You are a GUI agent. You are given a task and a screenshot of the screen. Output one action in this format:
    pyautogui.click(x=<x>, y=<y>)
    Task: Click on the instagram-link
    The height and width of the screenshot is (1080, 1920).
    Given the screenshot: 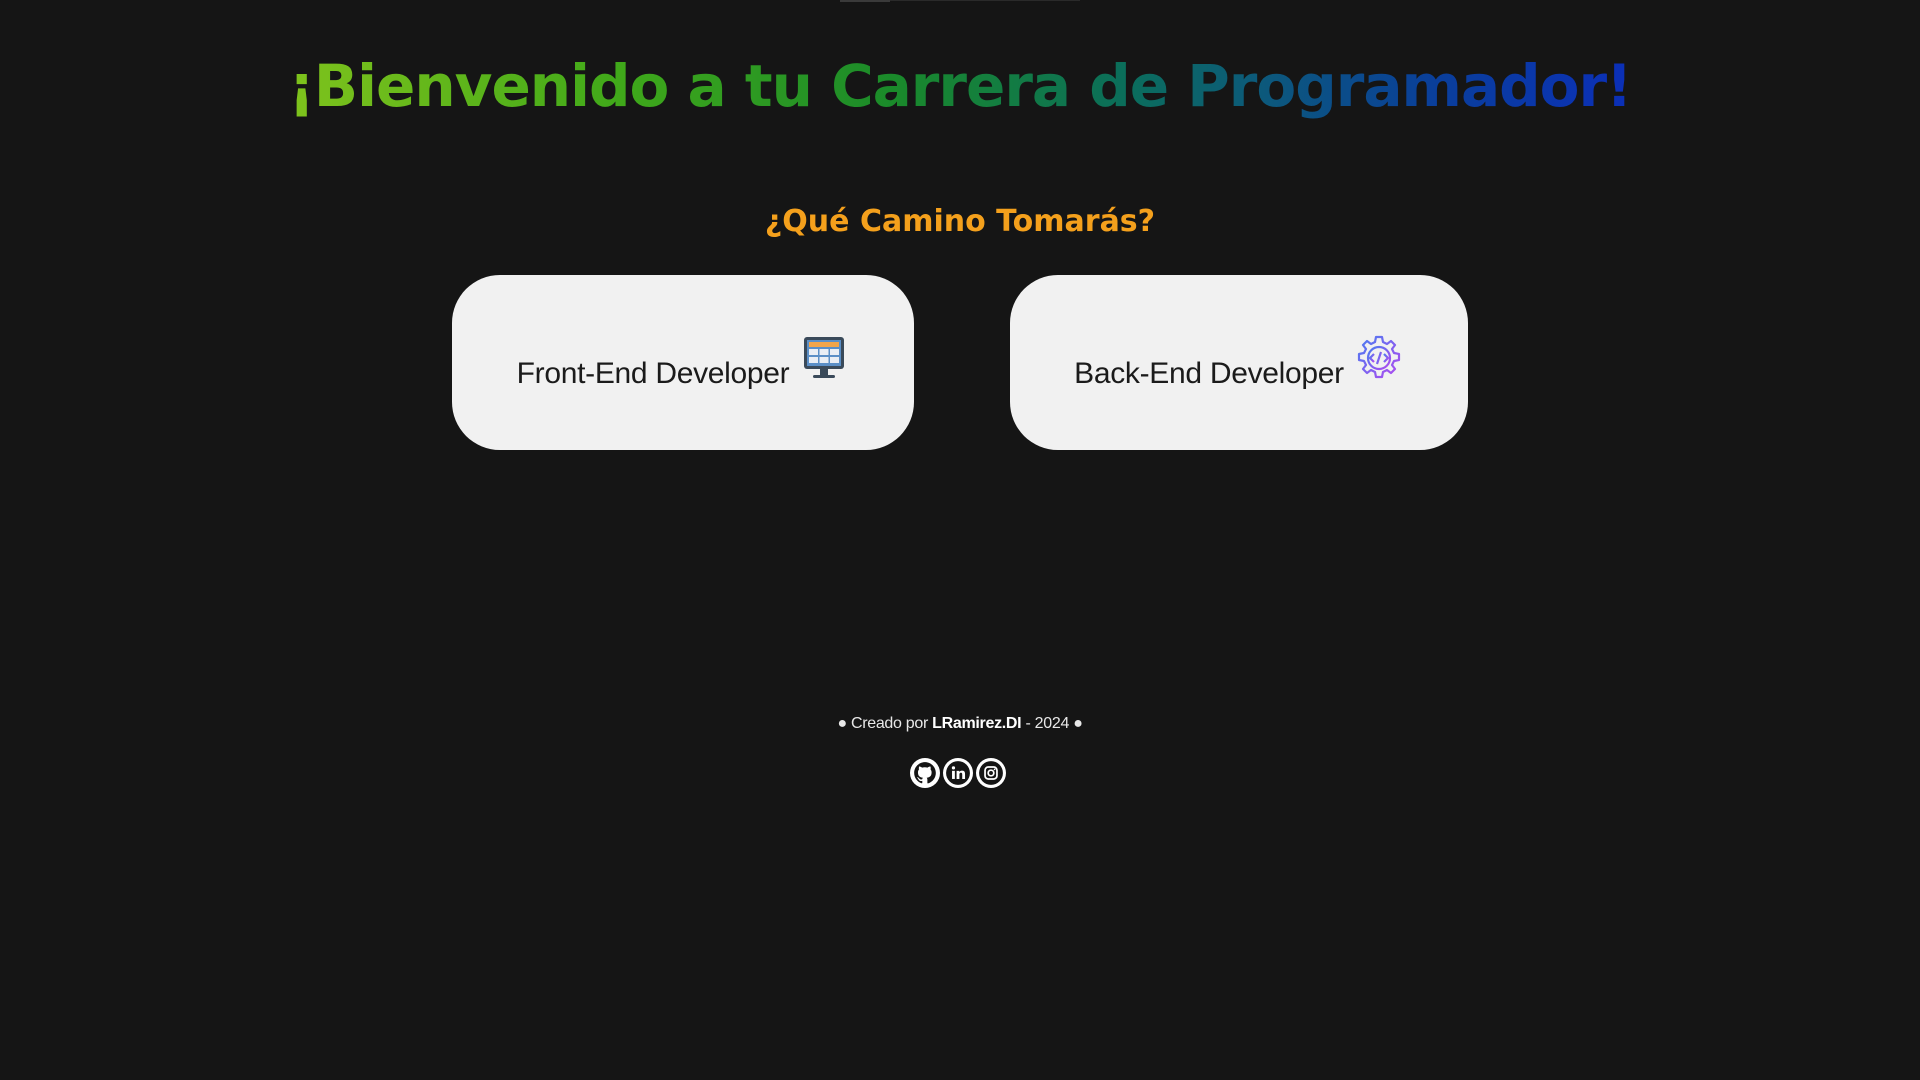 What is the action you would take?
    pyautogui.click(x=991, y=773)
    